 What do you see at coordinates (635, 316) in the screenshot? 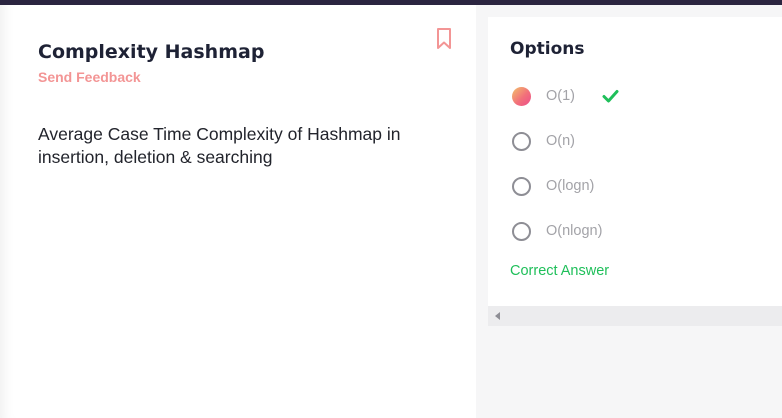
I see `horizontal-scrollbar` at bounding box center [635, 316].